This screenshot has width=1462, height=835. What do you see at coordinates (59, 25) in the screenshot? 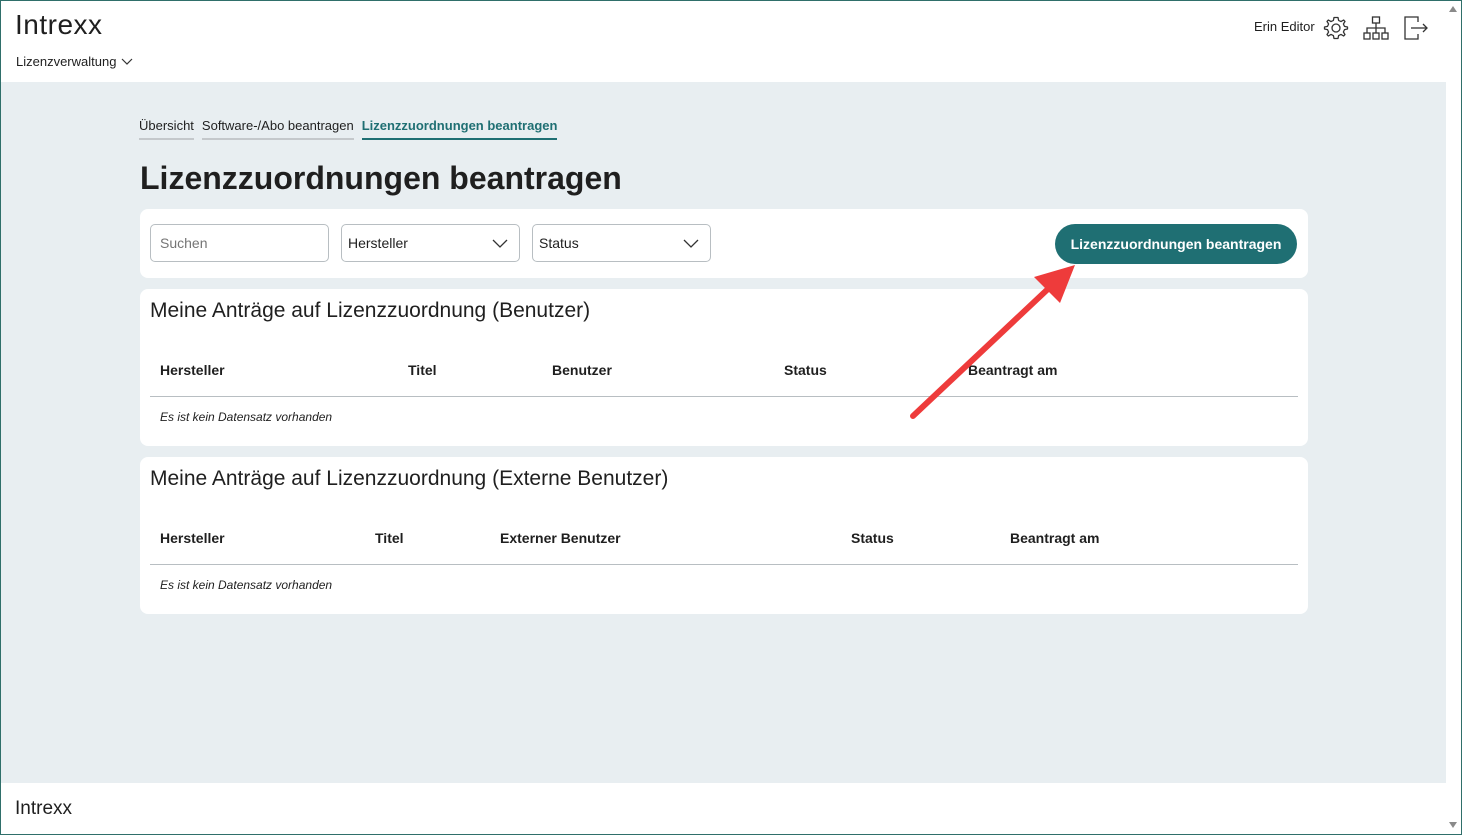
I see `intrexx-logo: Intrexx` at bounding box center [59, 25].